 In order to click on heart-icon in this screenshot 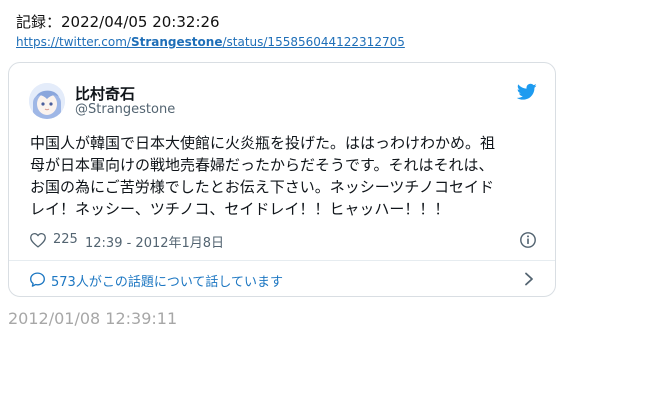, I will do `click(38, 240)`.